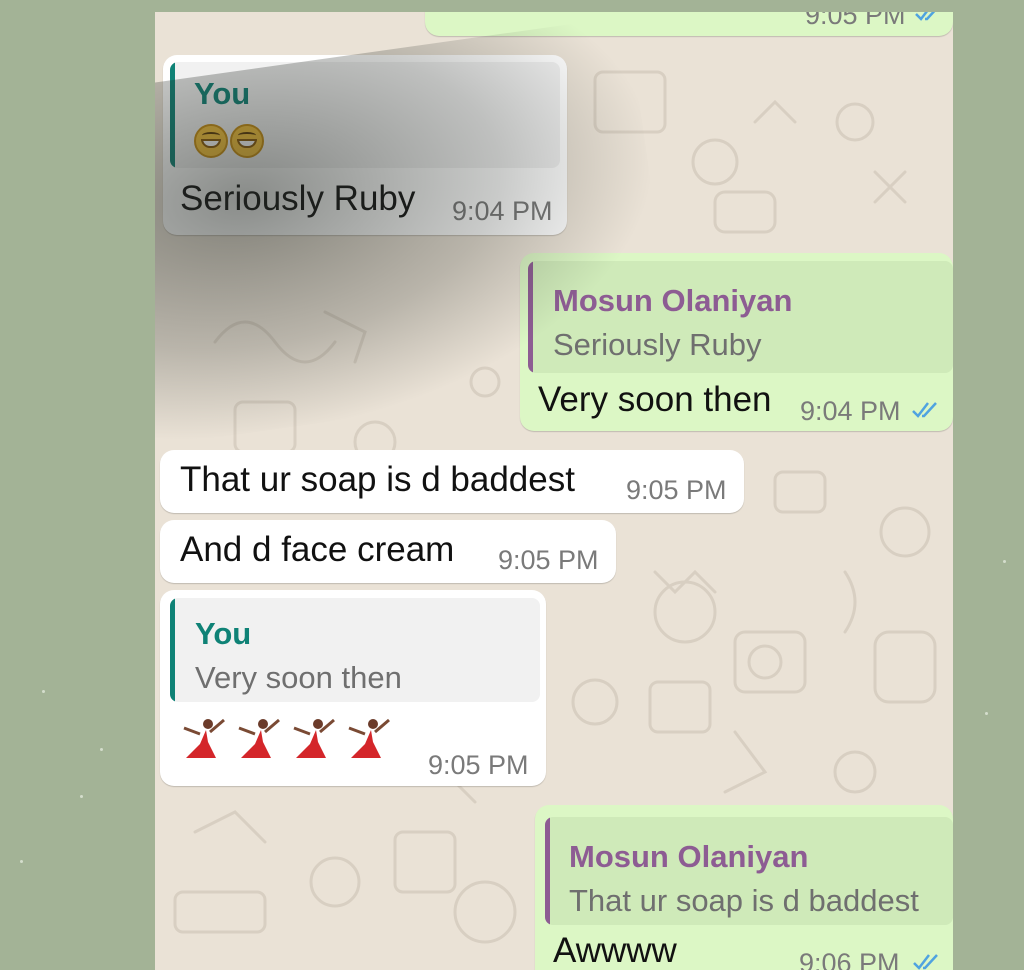  Describe the element at coordinates (317, 549) in the screenshot. I see `message-text: And d face cream` at that location.